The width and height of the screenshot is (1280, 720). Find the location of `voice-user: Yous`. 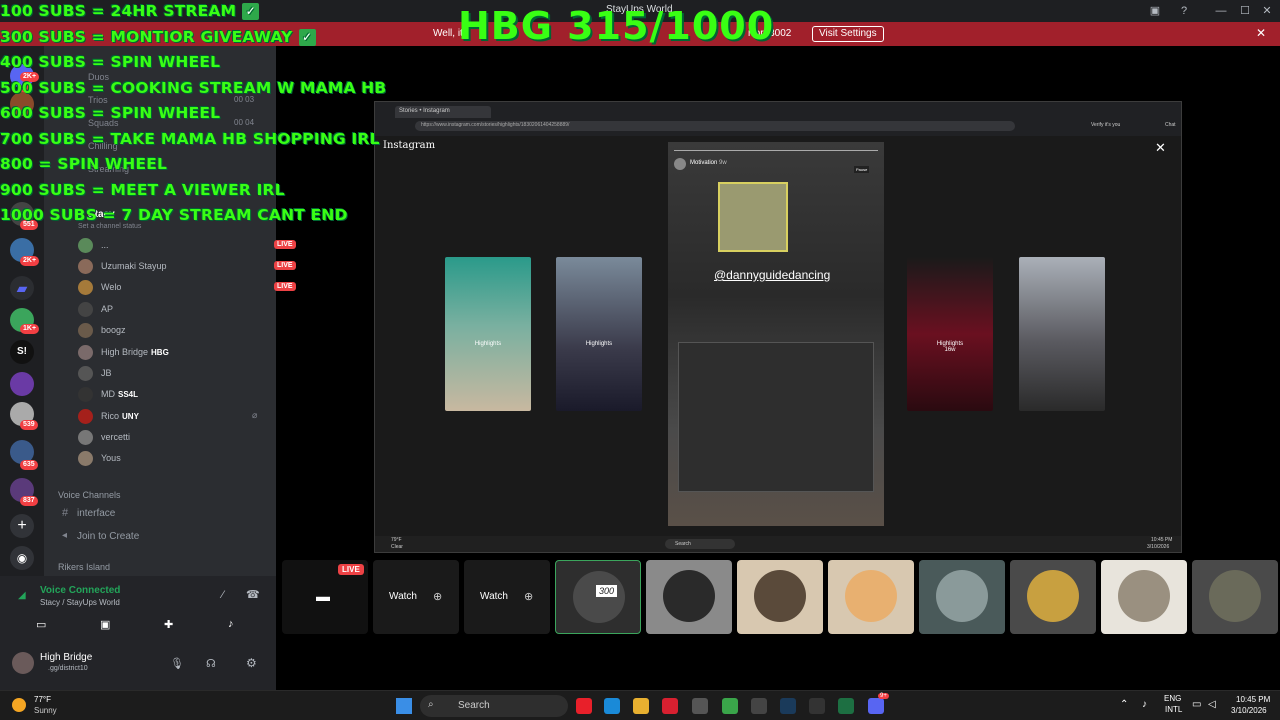

voice-user: Yous is located at coordinates (173, 459).